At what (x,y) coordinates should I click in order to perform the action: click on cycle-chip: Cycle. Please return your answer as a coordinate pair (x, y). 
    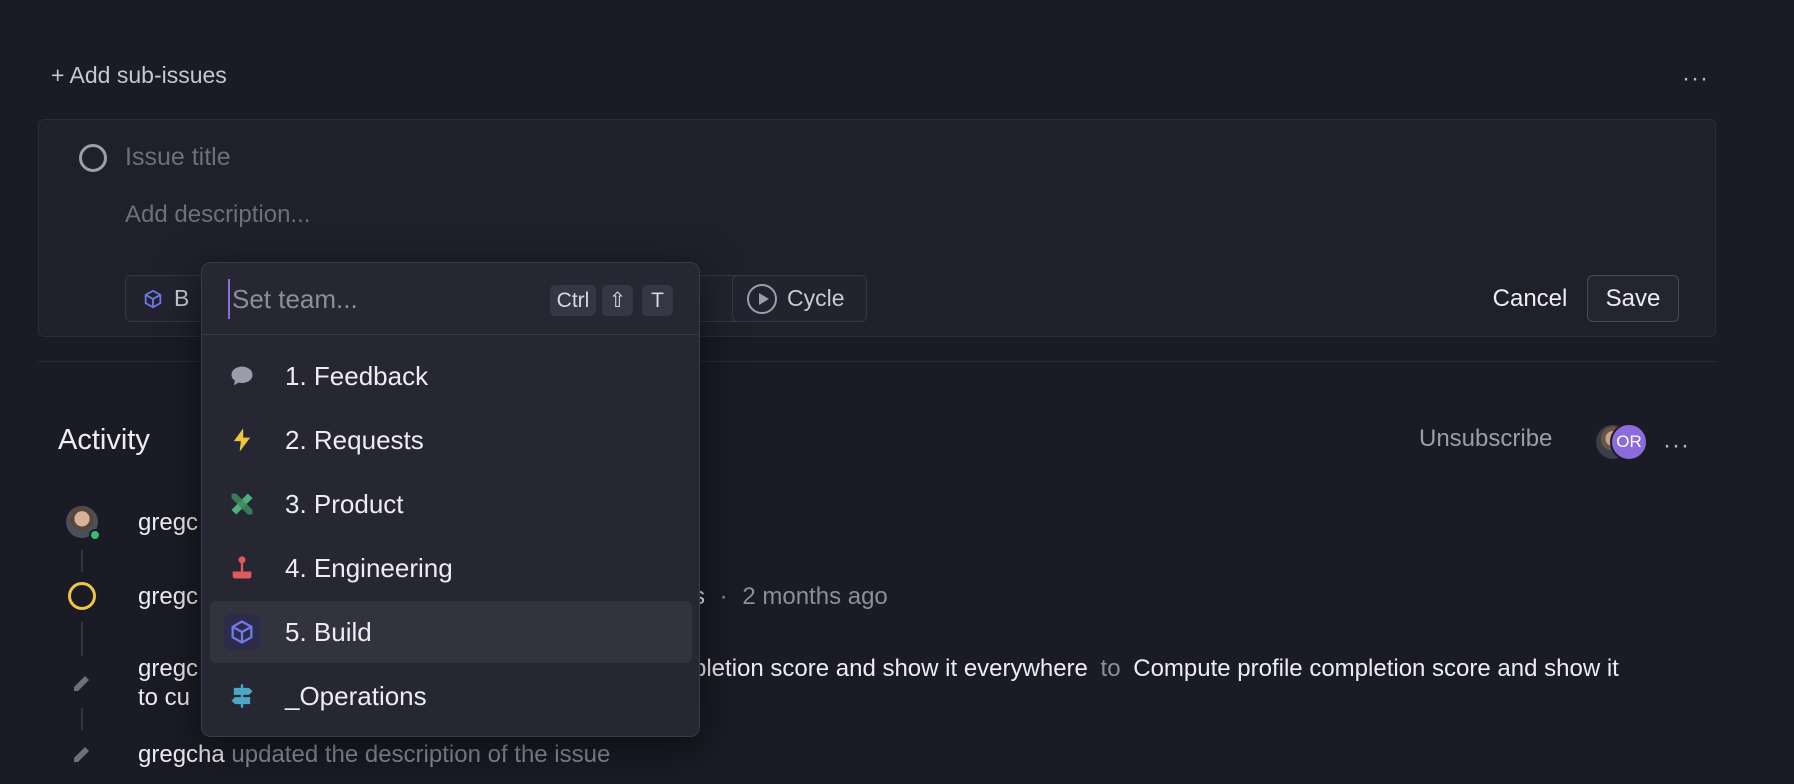
    Looking at the image, I should click on (799, 298).